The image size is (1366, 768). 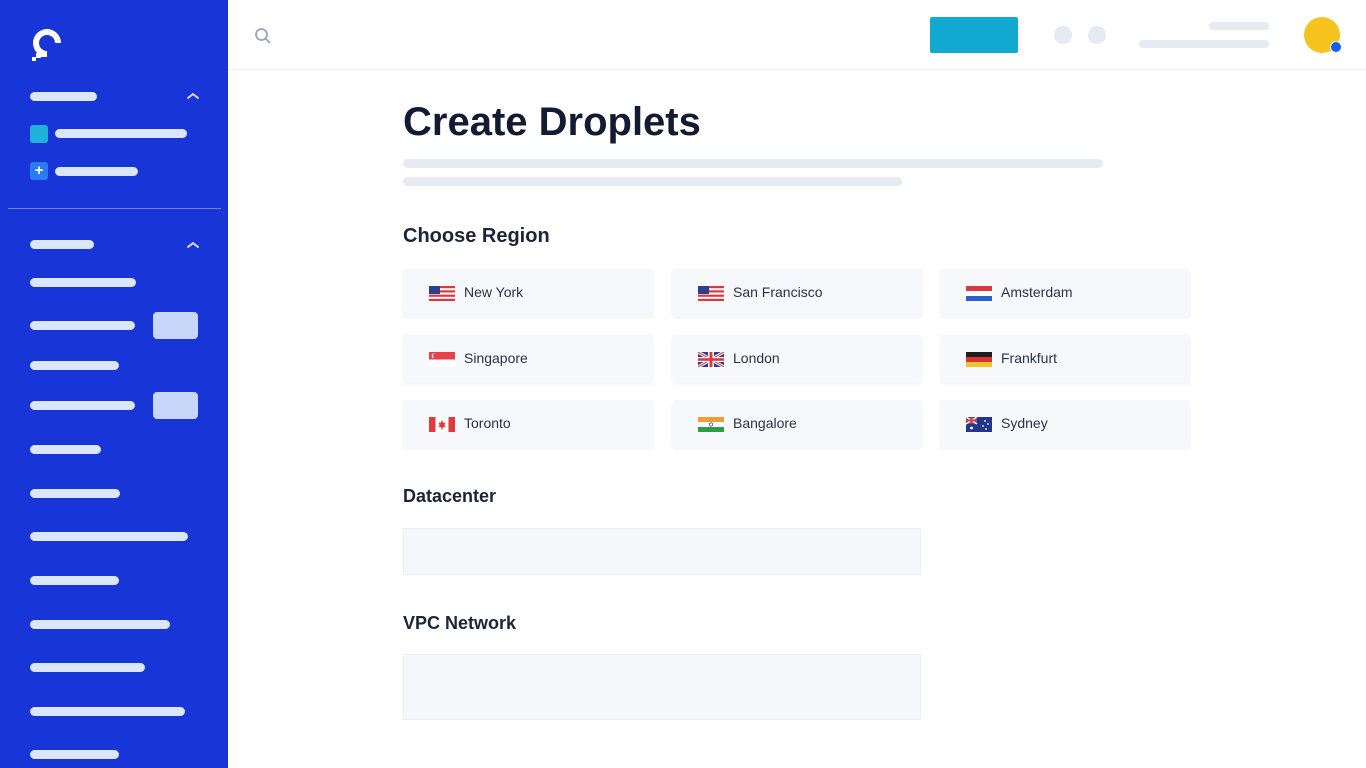 I want to click on region-label: New York, so click(x=494, y=292).